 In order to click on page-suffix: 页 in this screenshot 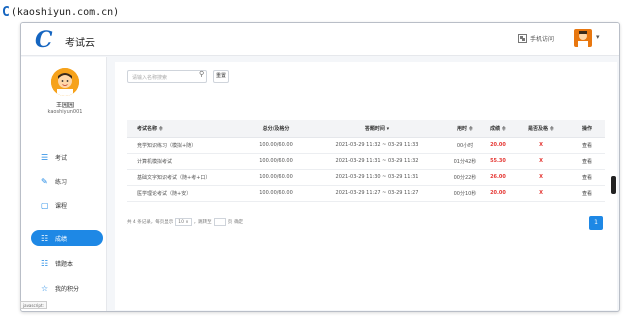, I will do `click(230, 222)`.